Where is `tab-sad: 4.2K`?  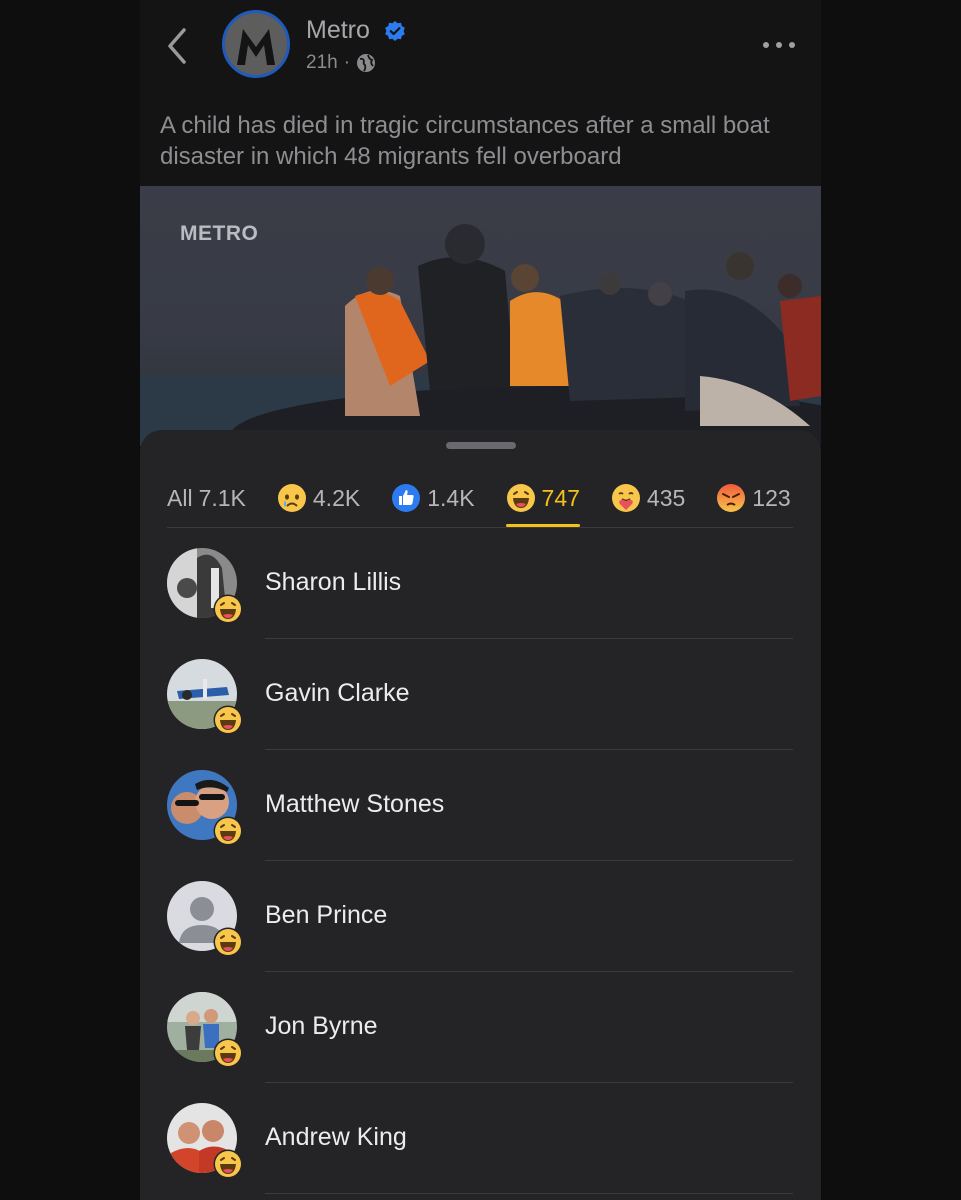
tab-sad: 4.2K is located at coordinates (318, 498).